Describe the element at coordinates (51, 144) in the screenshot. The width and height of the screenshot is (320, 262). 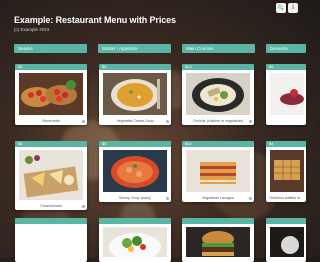
I see `price-tag: $8` at that location.